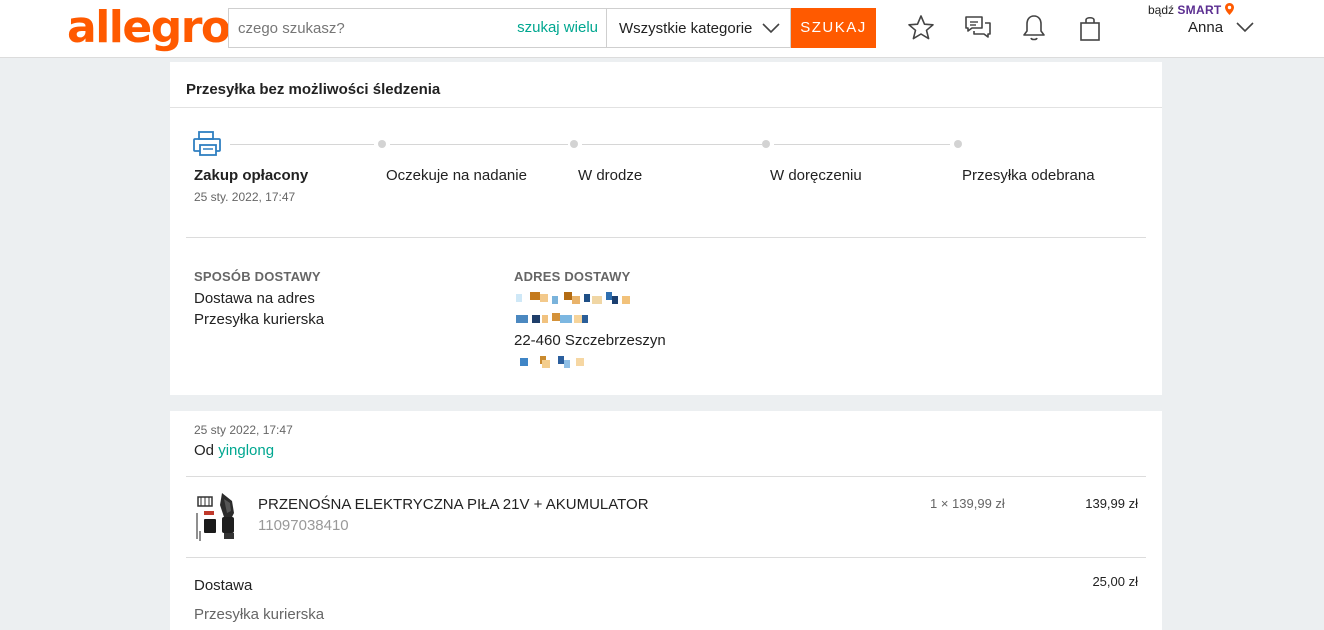 Image resolution: width=1324 pixels, height=630 pixels. I want to click on search-box: szukaj wielu, so click(417, 28).